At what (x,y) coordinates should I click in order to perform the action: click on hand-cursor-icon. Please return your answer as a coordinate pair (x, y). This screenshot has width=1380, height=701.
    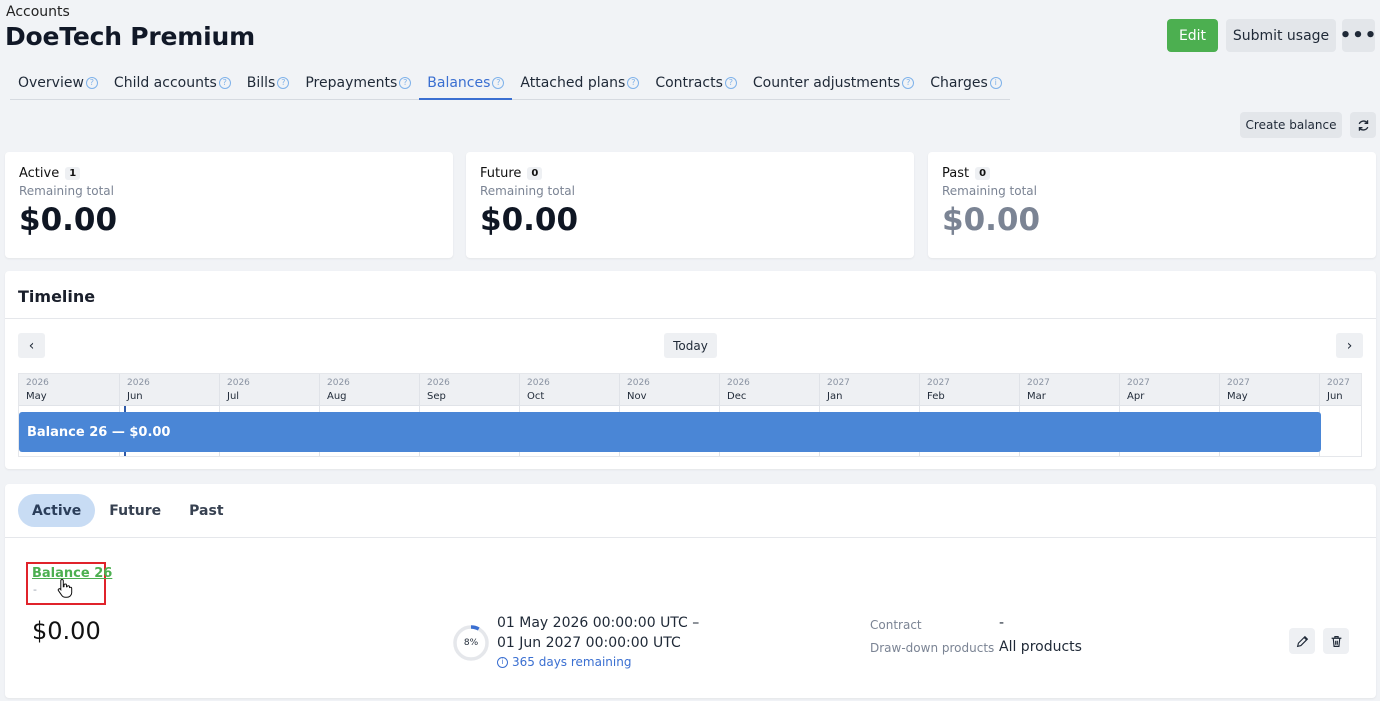
    Looking at the image, I should click on (65, 588).